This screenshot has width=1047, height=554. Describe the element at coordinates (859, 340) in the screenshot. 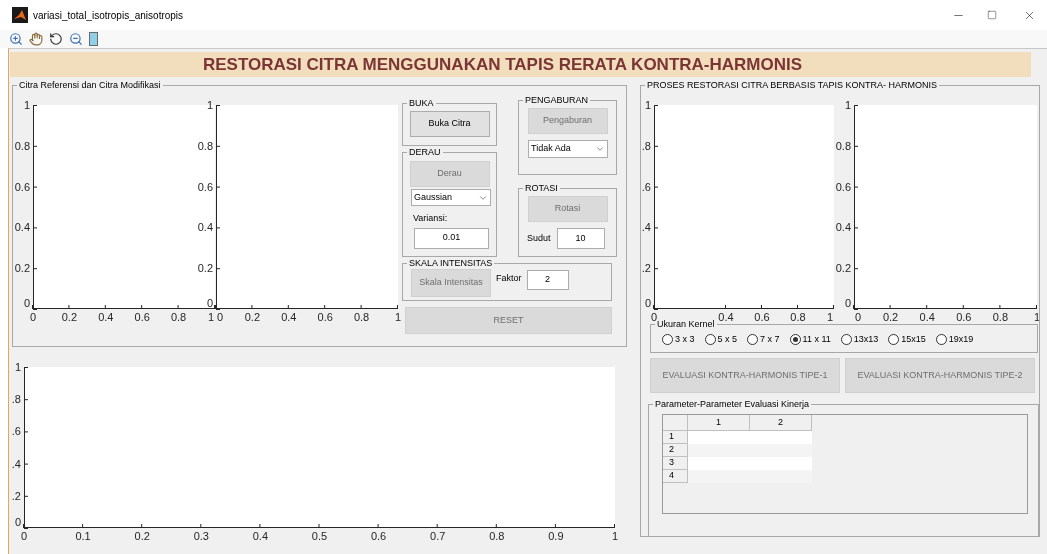

I see `radio-option: 13x13` at that location.